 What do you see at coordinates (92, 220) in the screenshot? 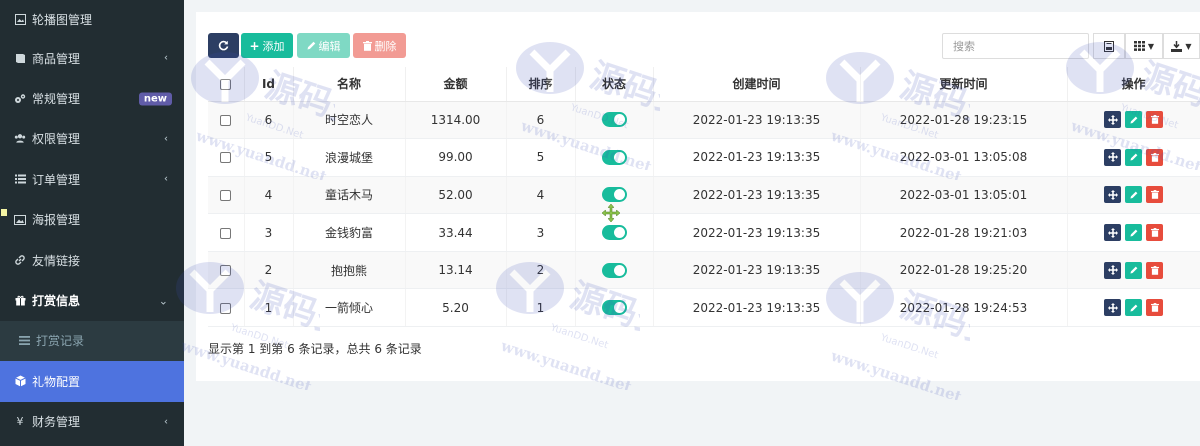
I see `sidebar-item-posters: 海报管理` at bounding box center [92, 220].